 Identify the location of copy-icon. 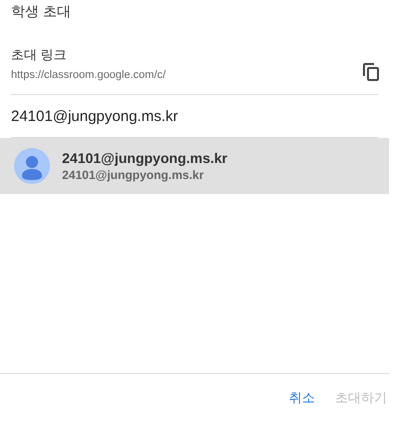
(371, 71).